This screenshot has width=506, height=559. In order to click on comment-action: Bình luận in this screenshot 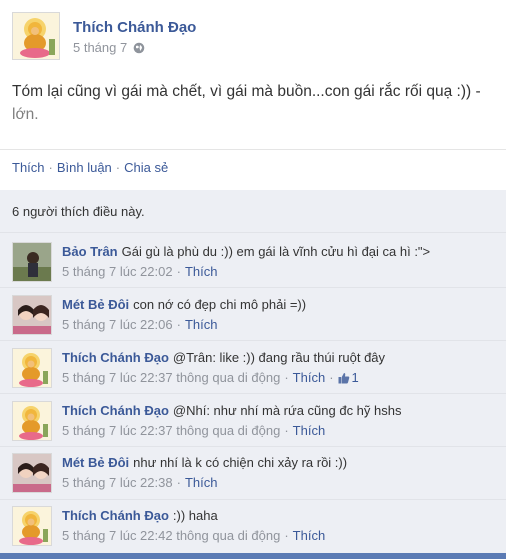, I will do `click(84, 167)`.